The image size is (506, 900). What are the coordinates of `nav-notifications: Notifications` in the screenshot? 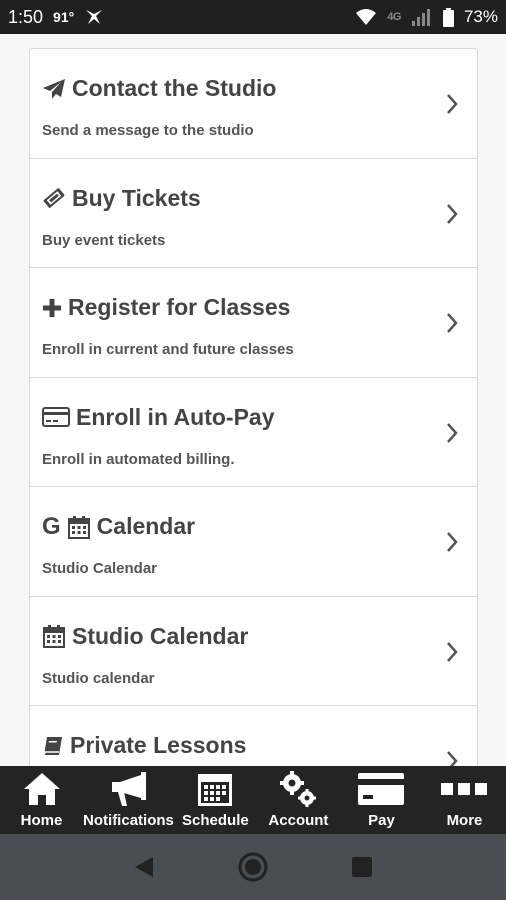 It's located at (128, 800).